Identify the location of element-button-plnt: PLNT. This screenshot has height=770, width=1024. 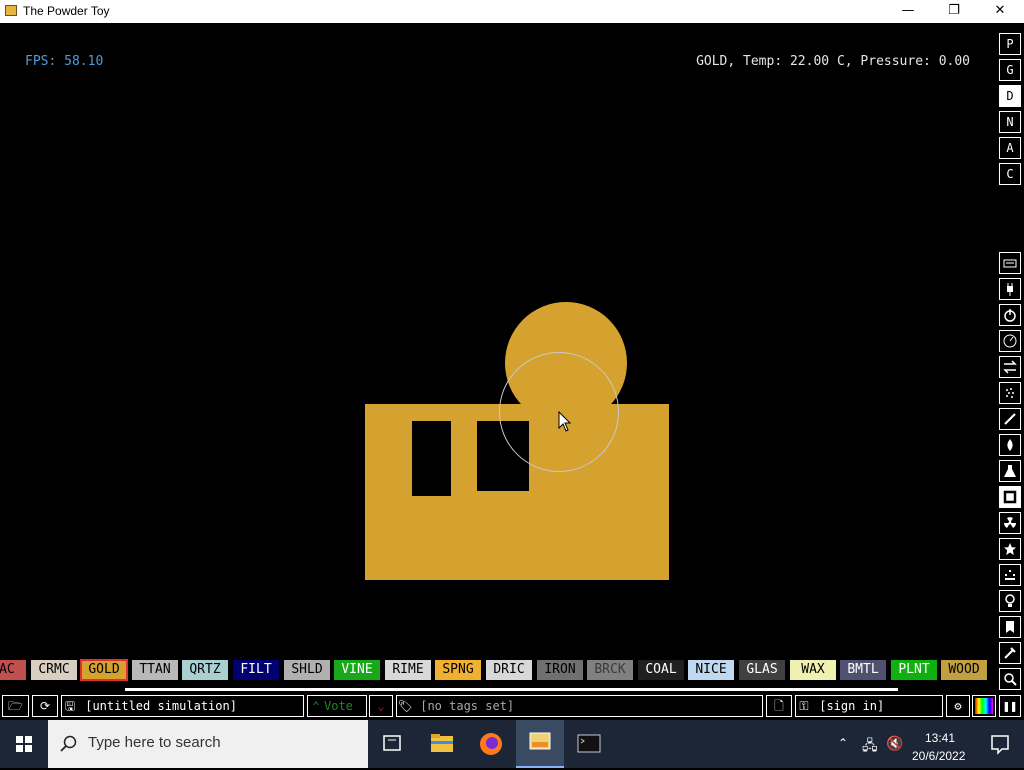
(914, 670).